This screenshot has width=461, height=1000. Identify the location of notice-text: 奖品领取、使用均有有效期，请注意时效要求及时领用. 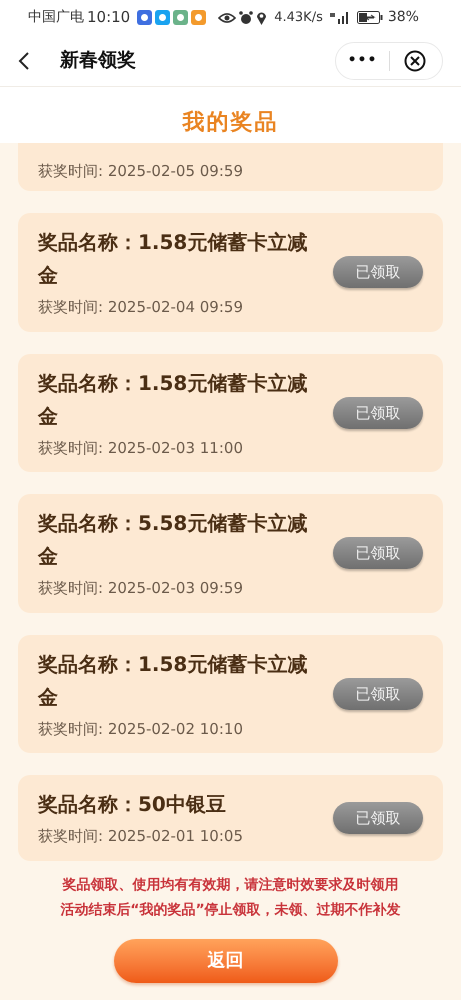
(230, 885).